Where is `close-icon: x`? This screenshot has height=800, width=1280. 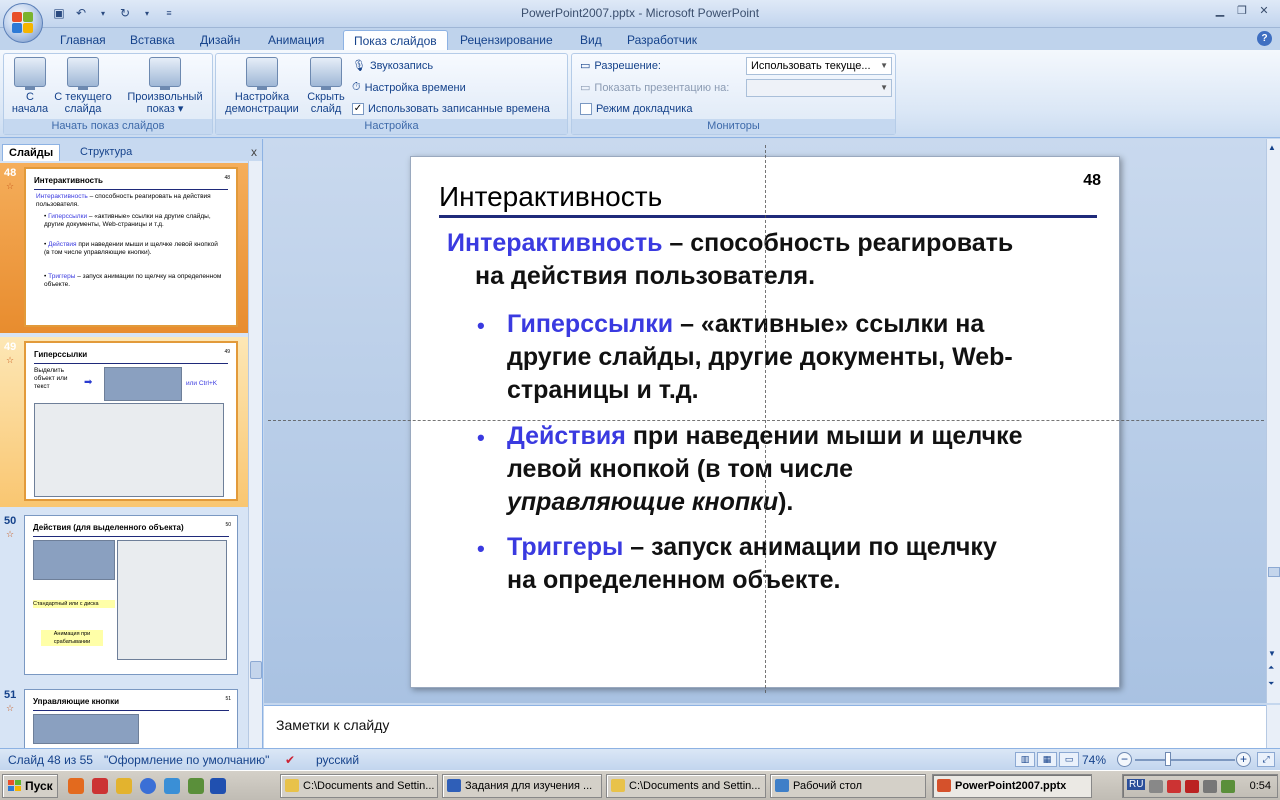 close-icon: x is located at coordinates (254, 152).